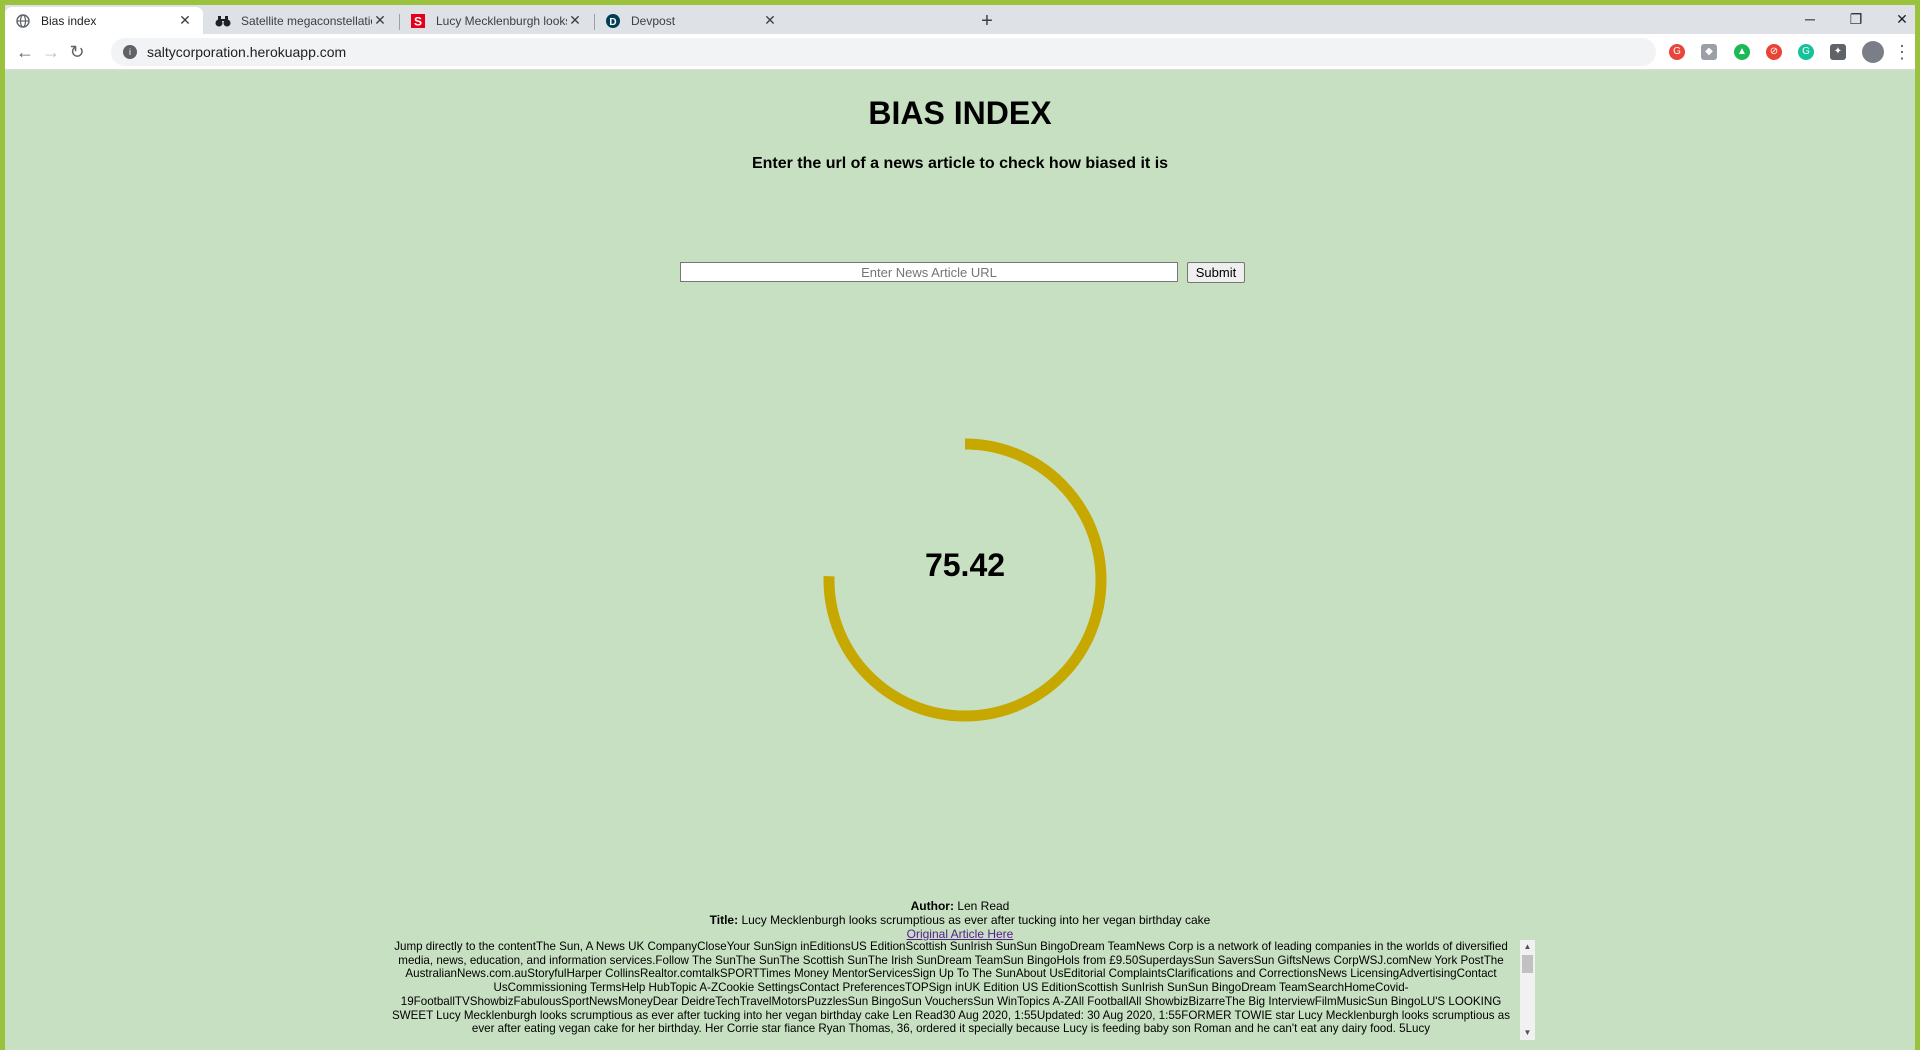  Describe the element at coordinates (23, 21) in the screenshot. I see `globe-icon` at that location.